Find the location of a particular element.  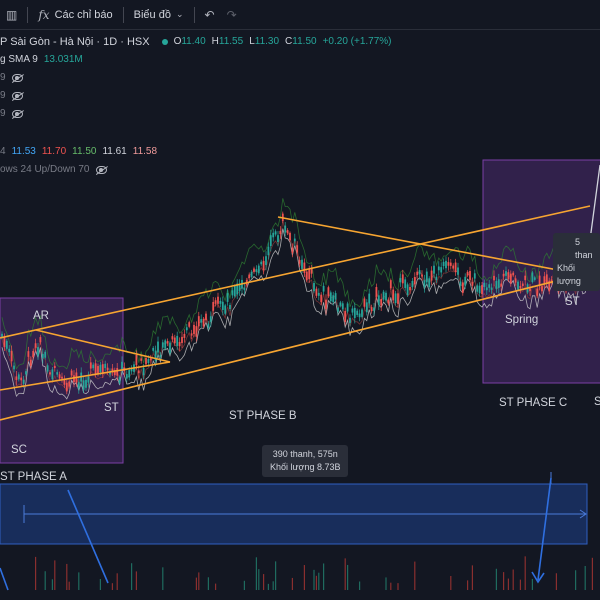

toolbar-divider is located at coordinates (123, 14).